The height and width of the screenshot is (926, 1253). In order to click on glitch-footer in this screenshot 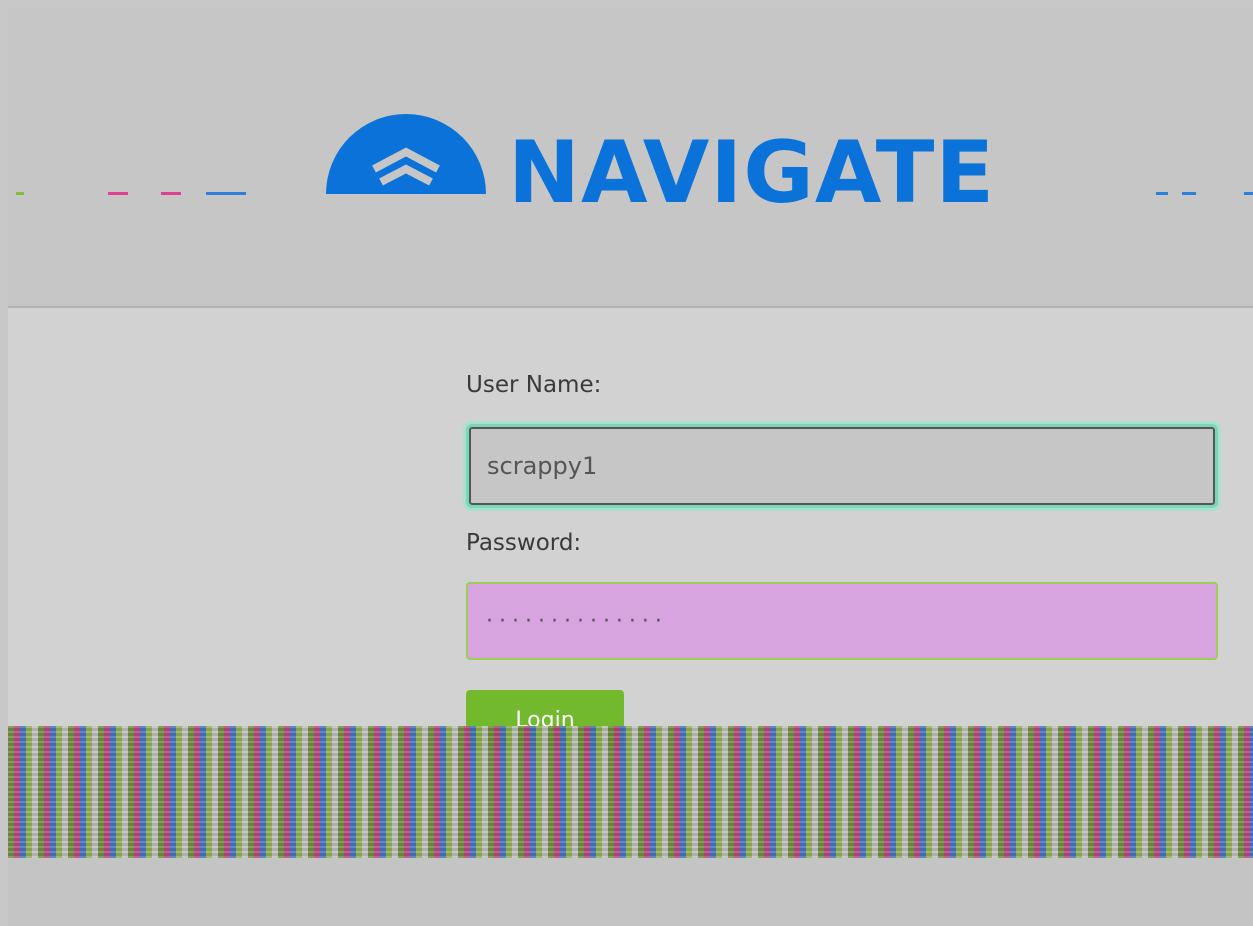, I will do `click(630, 792)`.